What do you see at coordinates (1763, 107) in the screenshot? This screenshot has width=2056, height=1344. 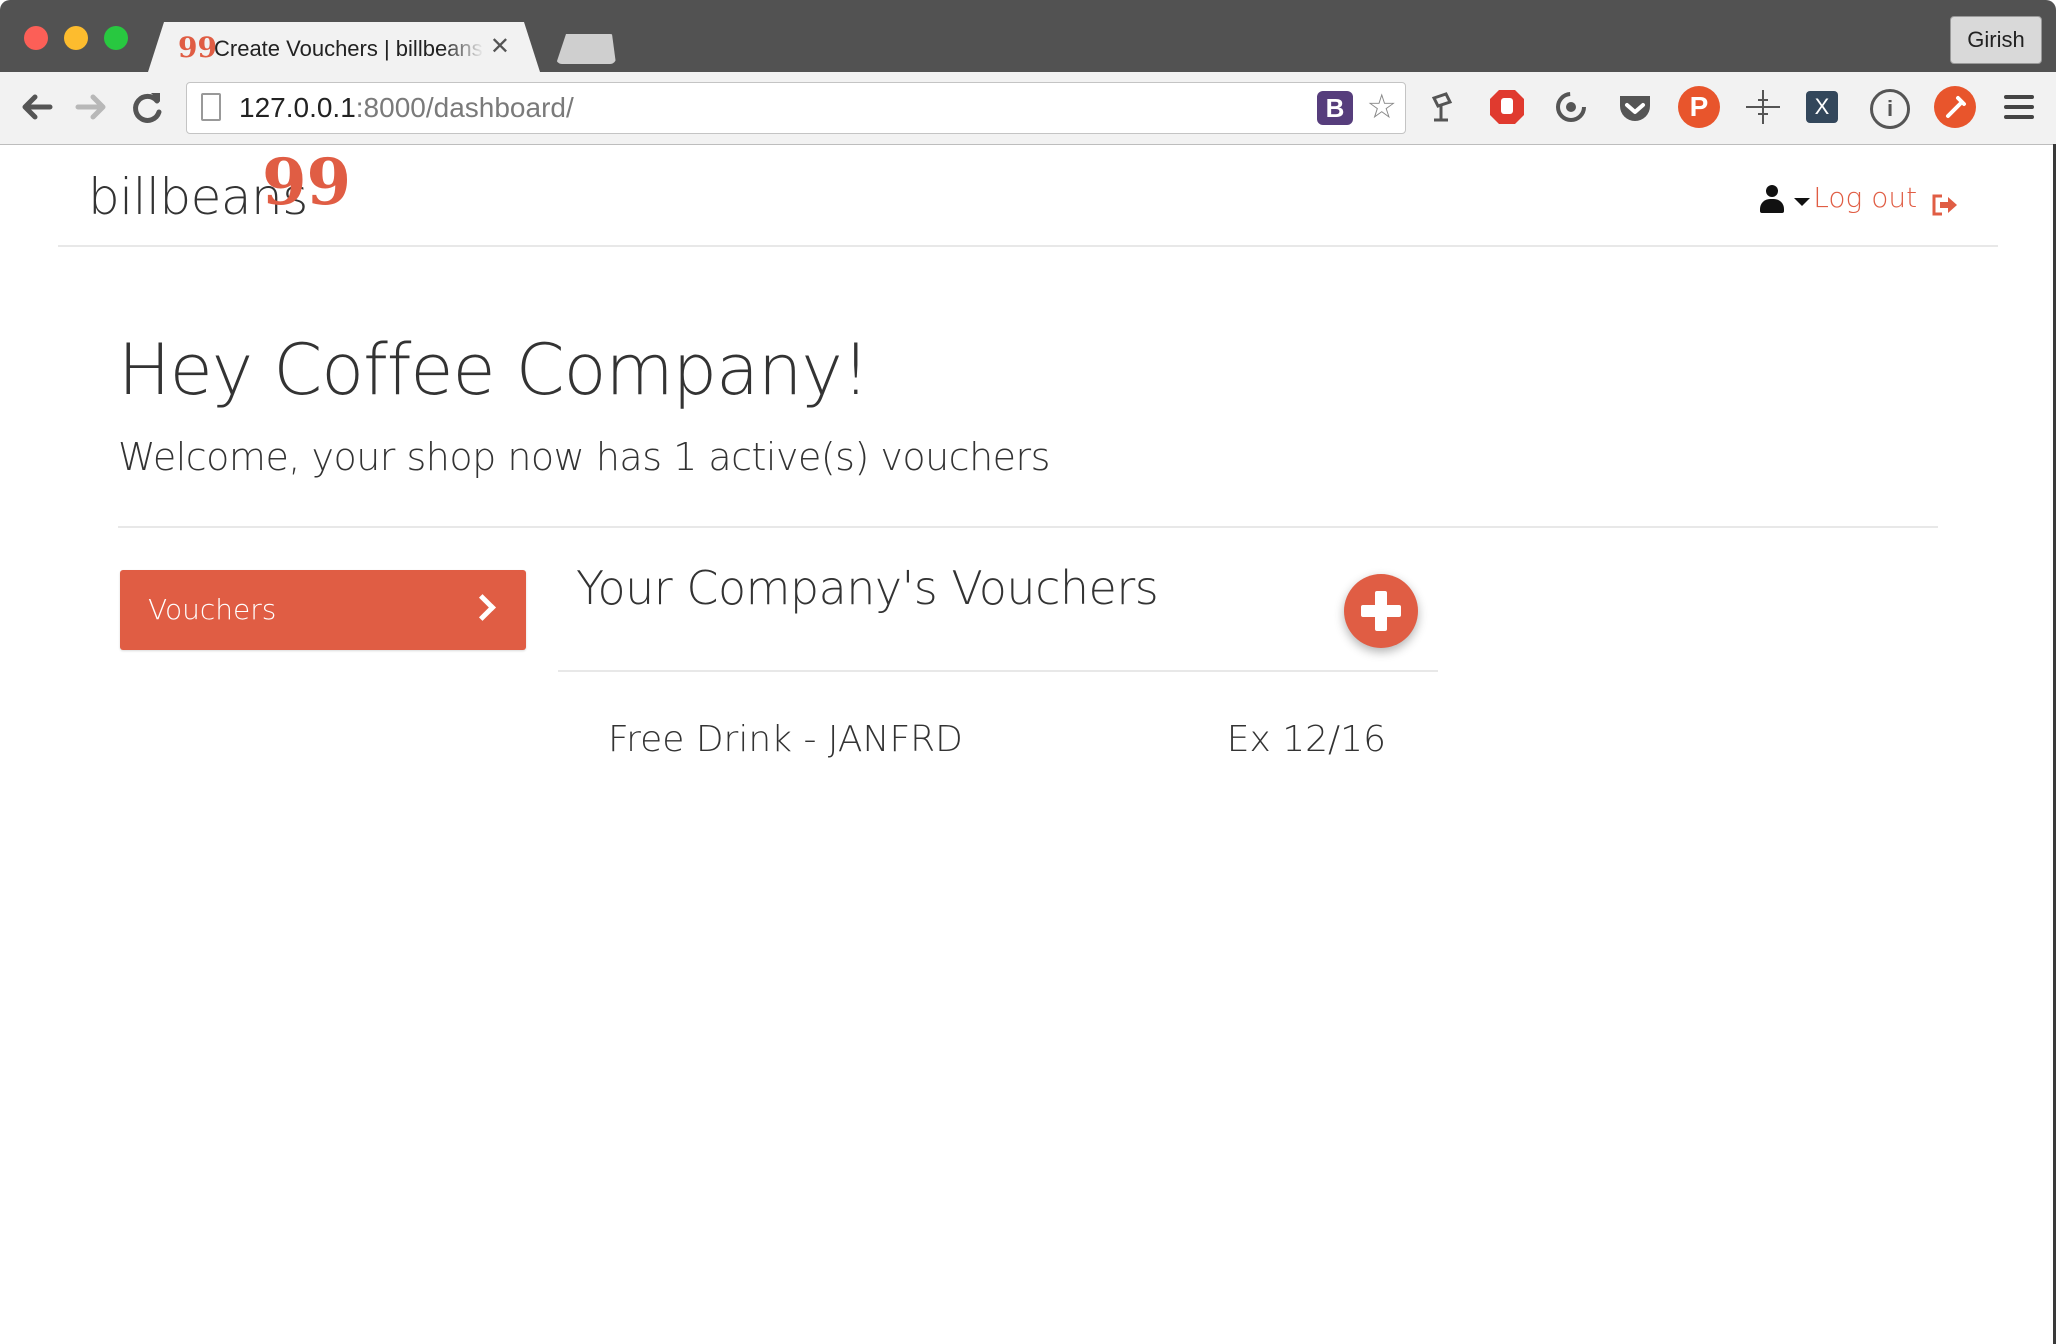 I see `crosshair-icon` at bounding box center [1763, 107].